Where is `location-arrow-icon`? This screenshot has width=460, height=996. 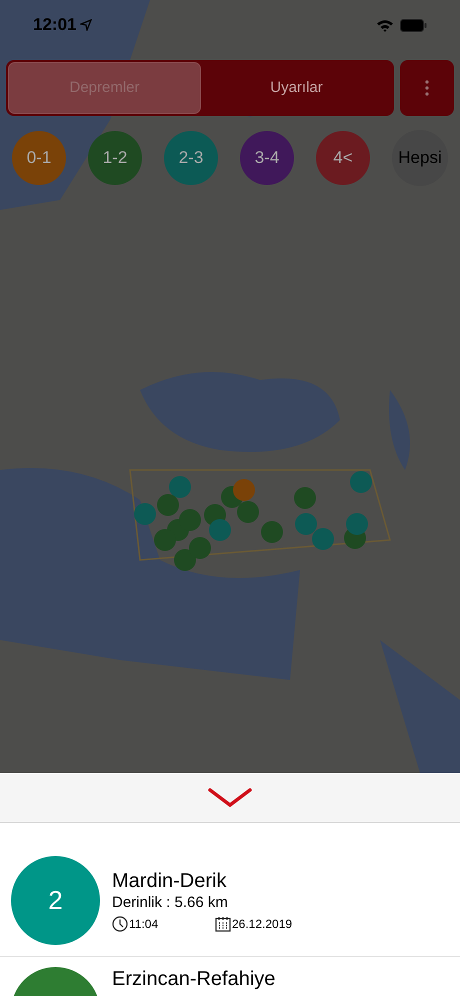 location-arrow-icon is located at coordinates (86, 25).